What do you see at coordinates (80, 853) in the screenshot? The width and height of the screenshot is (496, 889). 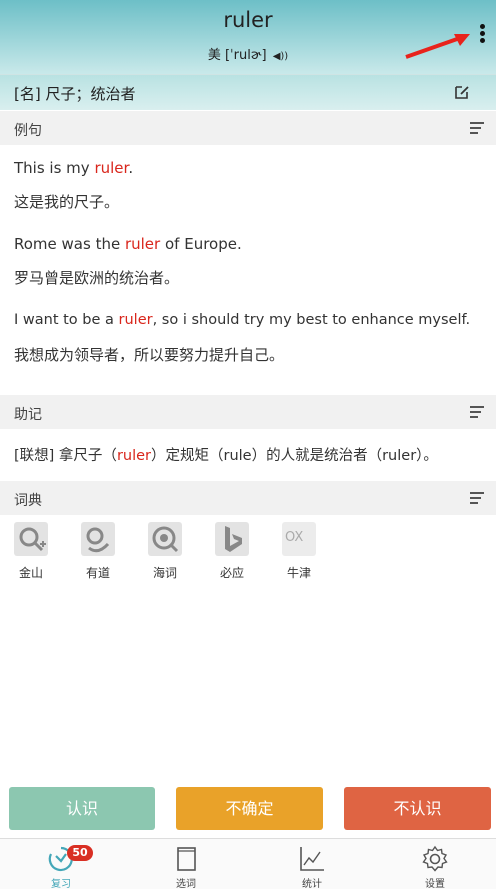 I see `review-count-badge: 50` at bounding box center [80, 853].